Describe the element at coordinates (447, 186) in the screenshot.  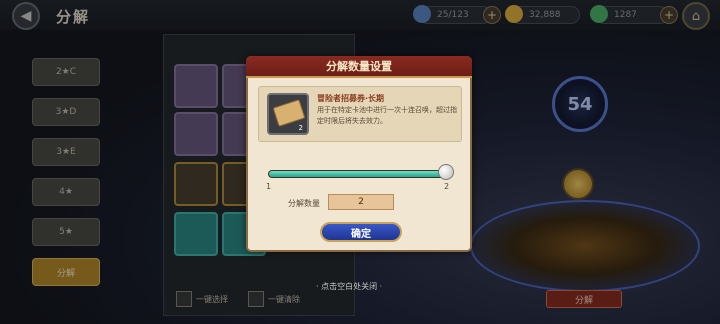
I see `slider-max-label: 2` at that location.